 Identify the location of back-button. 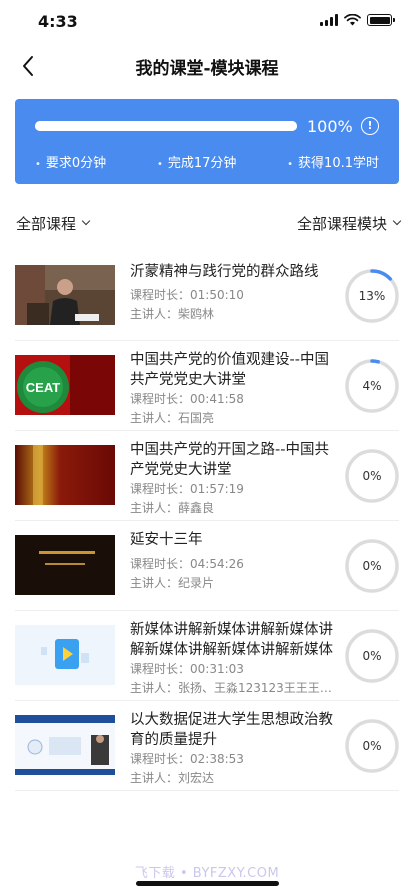
(28, 66).